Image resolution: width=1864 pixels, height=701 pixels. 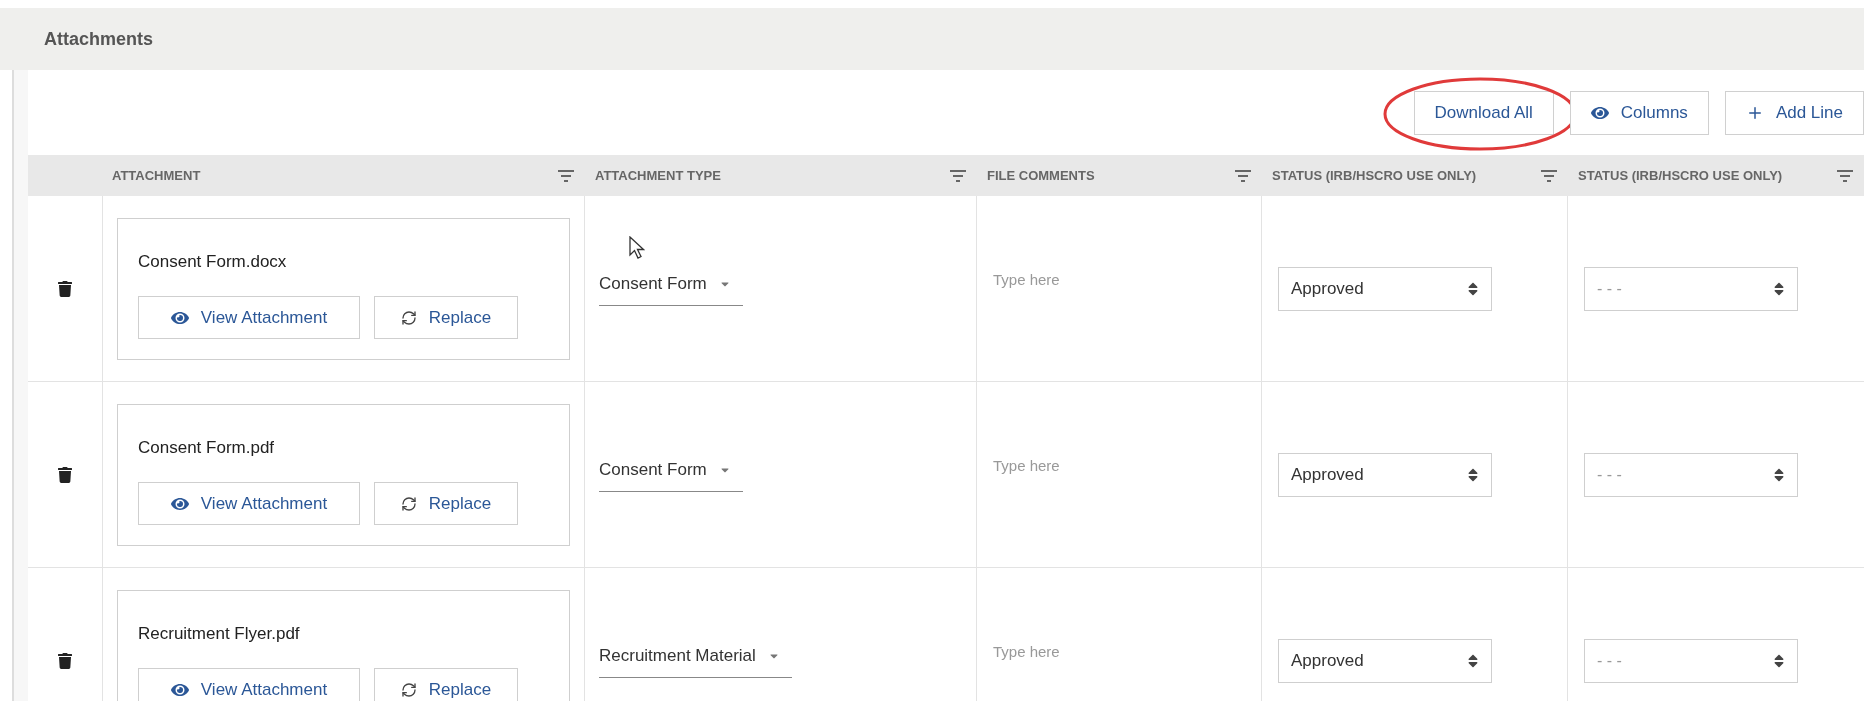 I want to click on type-dropdown: Recruitment Material, so click(x=695, y=660).